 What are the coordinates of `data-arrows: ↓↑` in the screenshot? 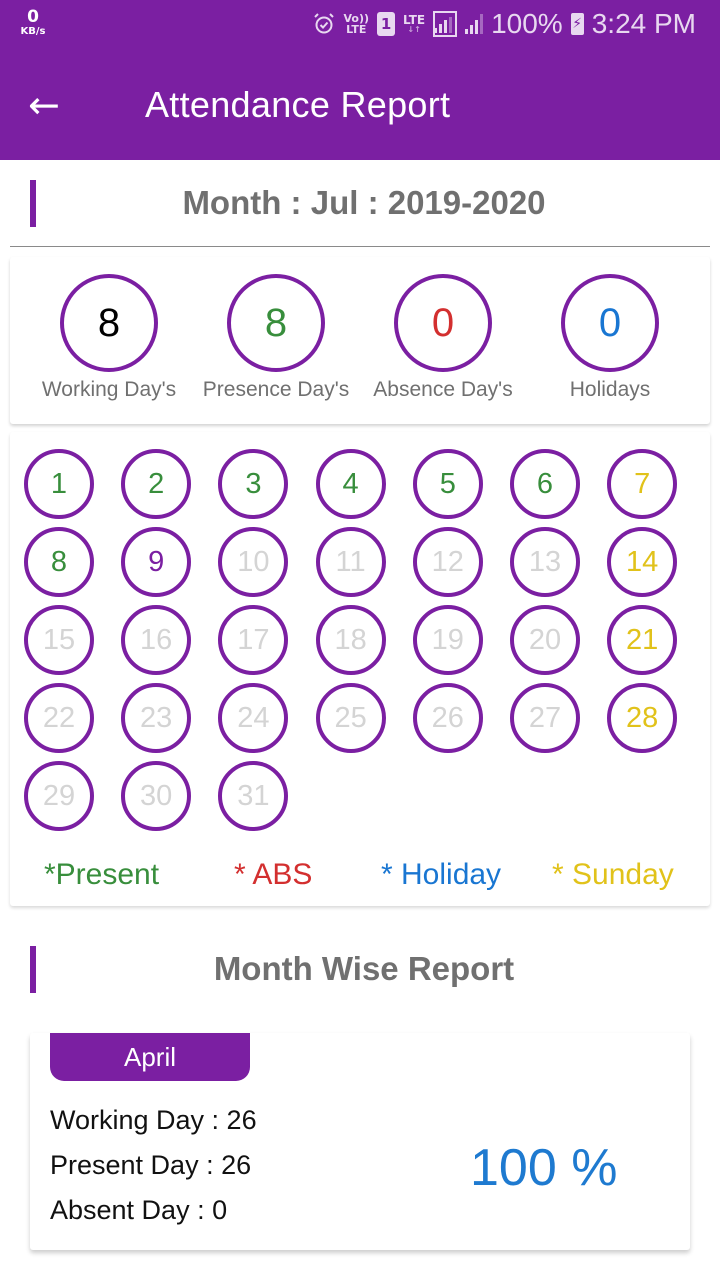 It's located at (414, 29).